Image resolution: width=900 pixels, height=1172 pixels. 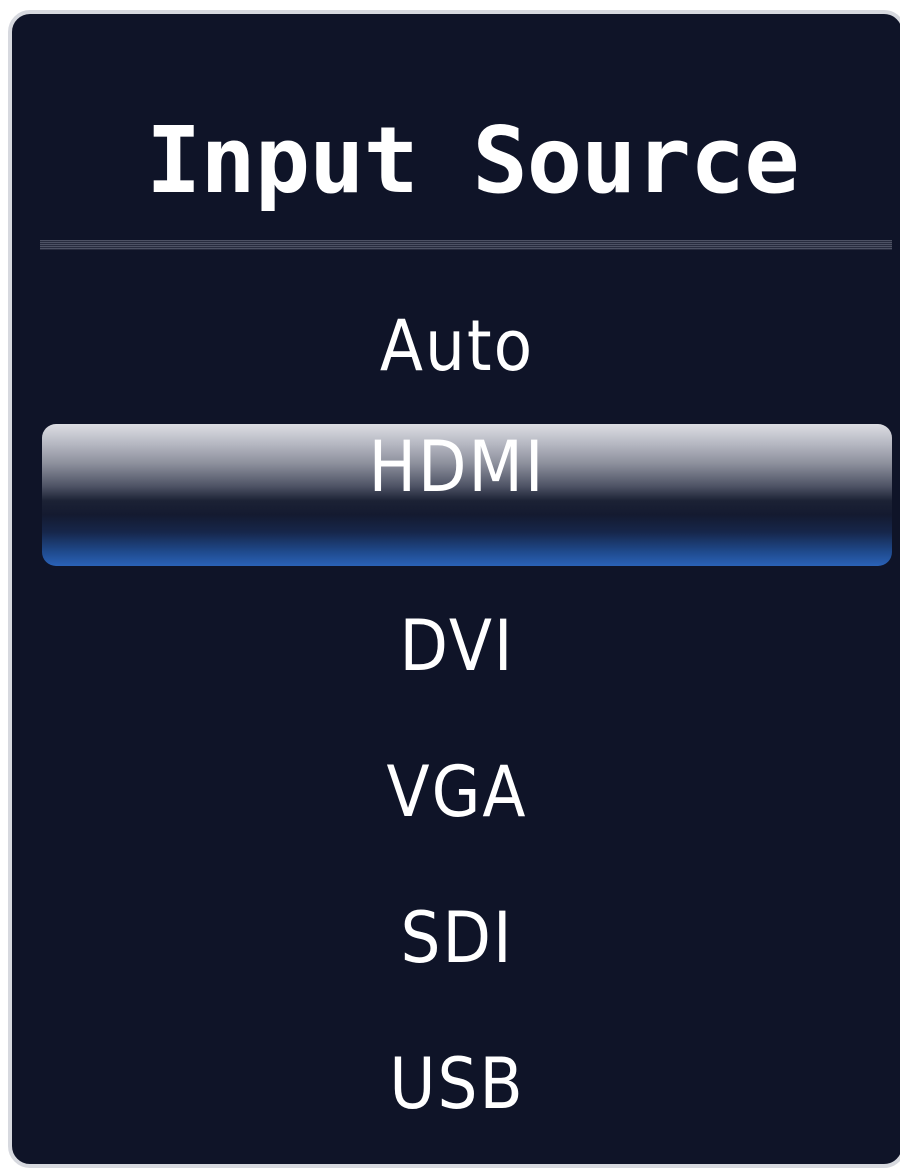 I want to click on source-option-dvi: DVI, so click(x=456, y=646).